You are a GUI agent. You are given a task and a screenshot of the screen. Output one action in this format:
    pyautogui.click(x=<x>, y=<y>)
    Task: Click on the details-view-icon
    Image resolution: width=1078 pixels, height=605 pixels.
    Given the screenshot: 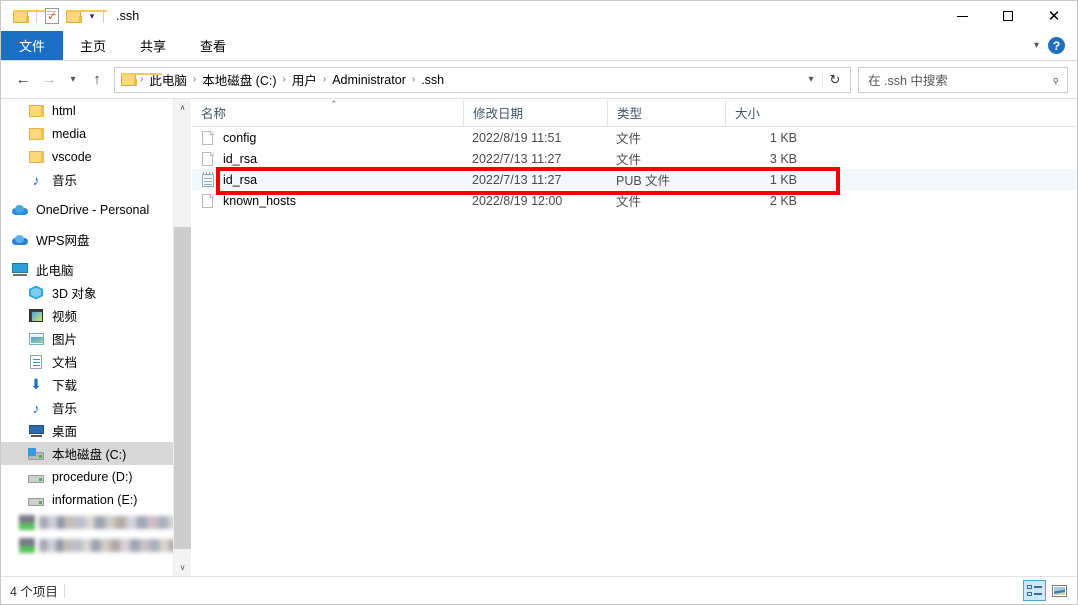 What is the action you would take?
    pyautogui.click(x=1034, y=590)
    